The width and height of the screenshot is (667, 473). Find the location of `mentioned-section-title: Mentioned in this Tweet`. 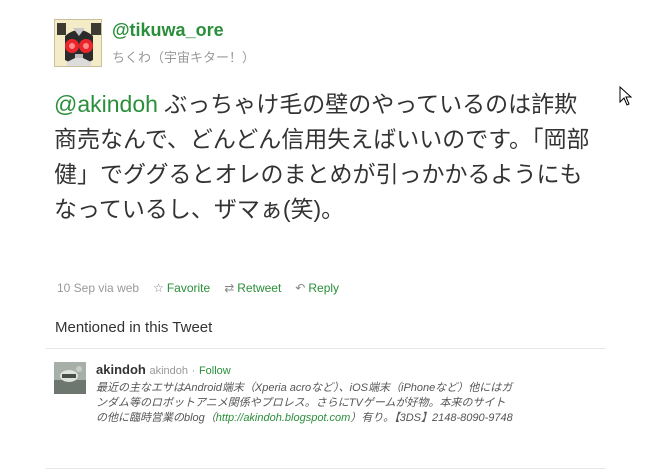

mentioned-section-title: Mentioned in this Tweet is located at coordinates (134, 327).